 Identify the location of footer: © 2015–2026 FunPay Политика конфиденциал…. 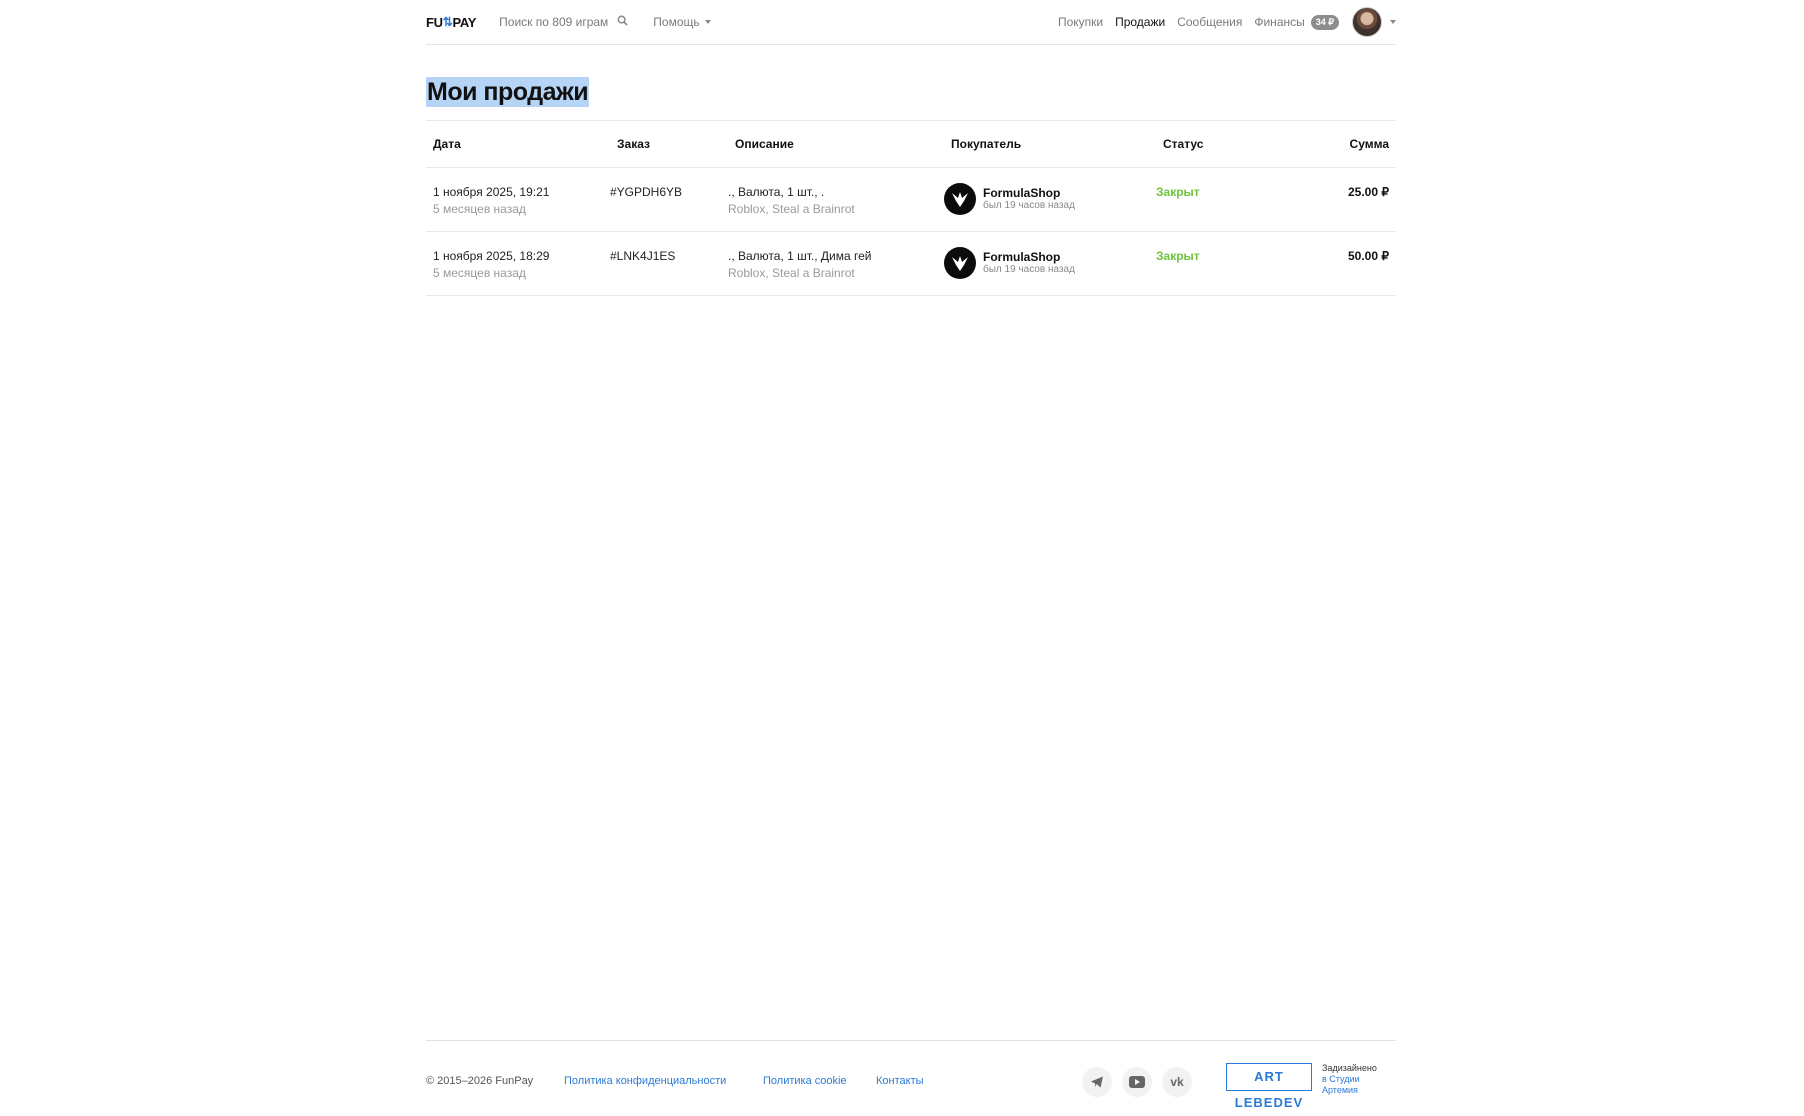
(911, 1075).